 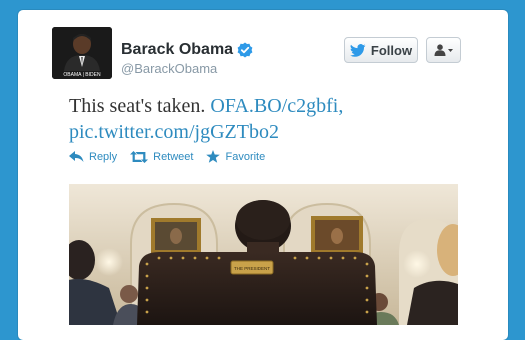 I want to click on tweet-actions: Reply Retweet Favorite, so click(x=173, y=156).